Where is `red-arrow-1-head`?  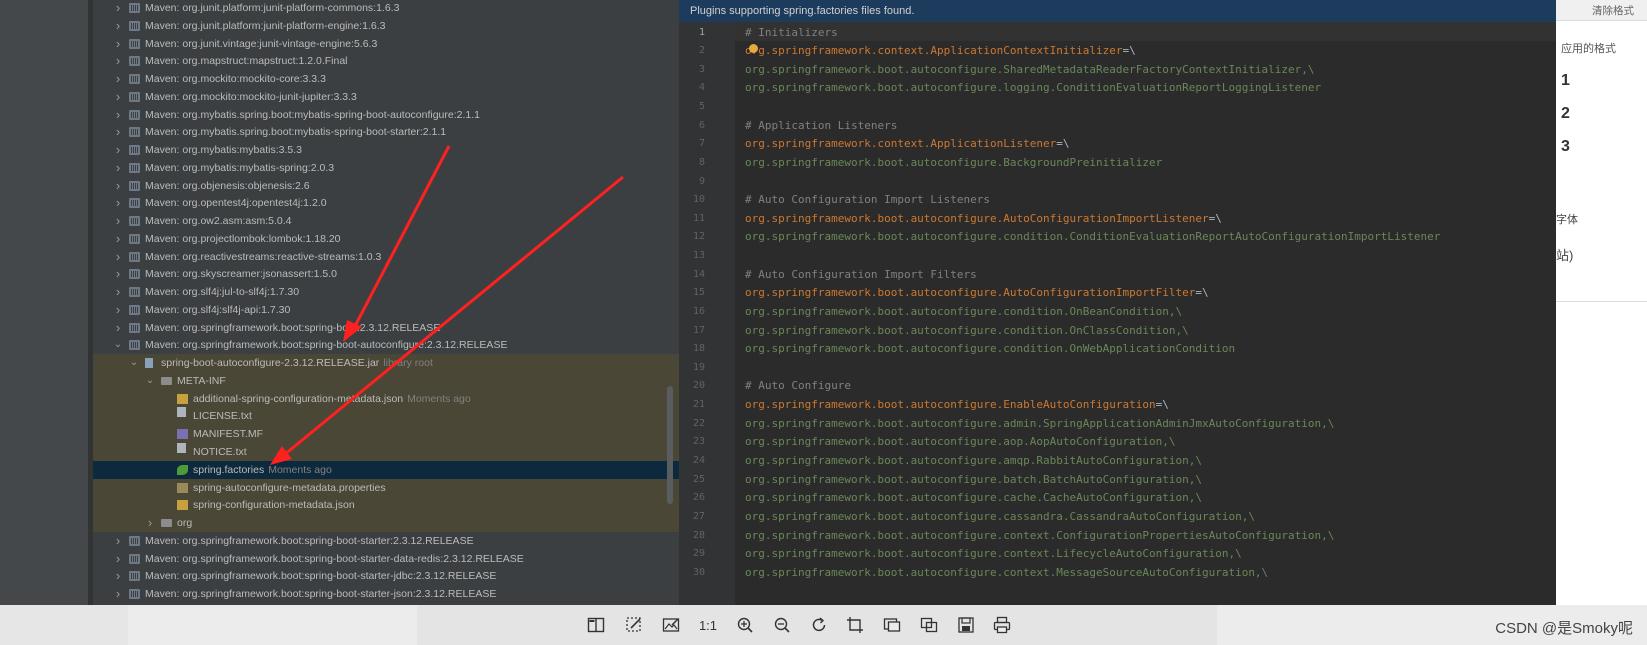
red-arrow-1-head is located at coordinates (352, 331).